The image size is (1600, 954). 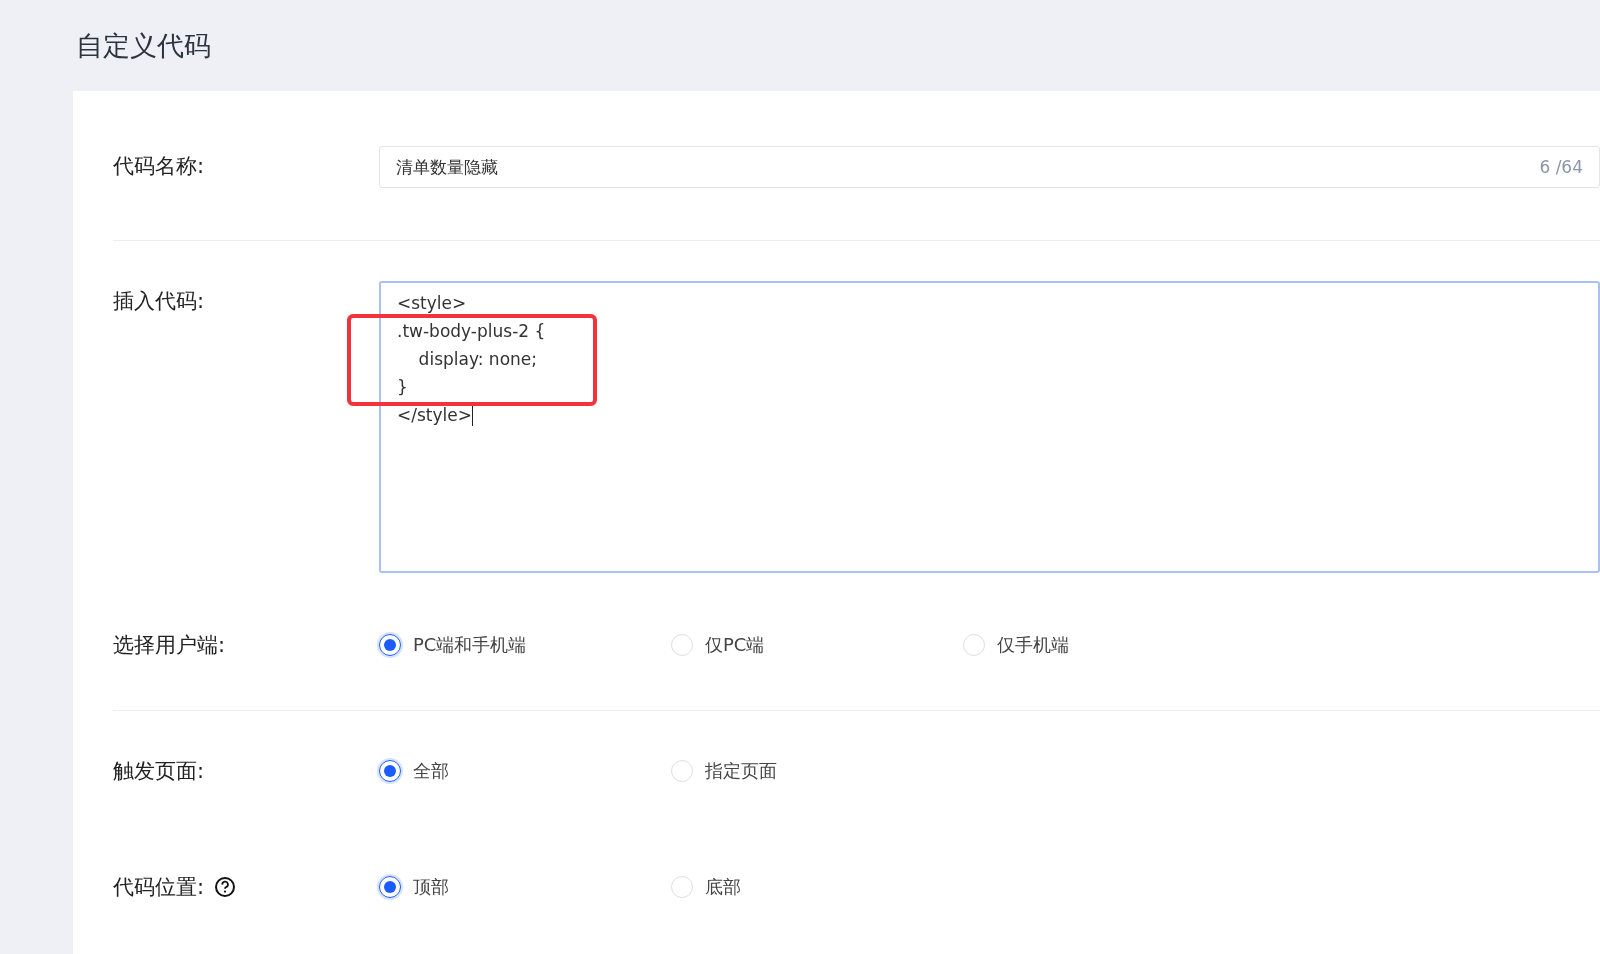 I want to click on radio-option: 底部, so click(x=817, y=887).